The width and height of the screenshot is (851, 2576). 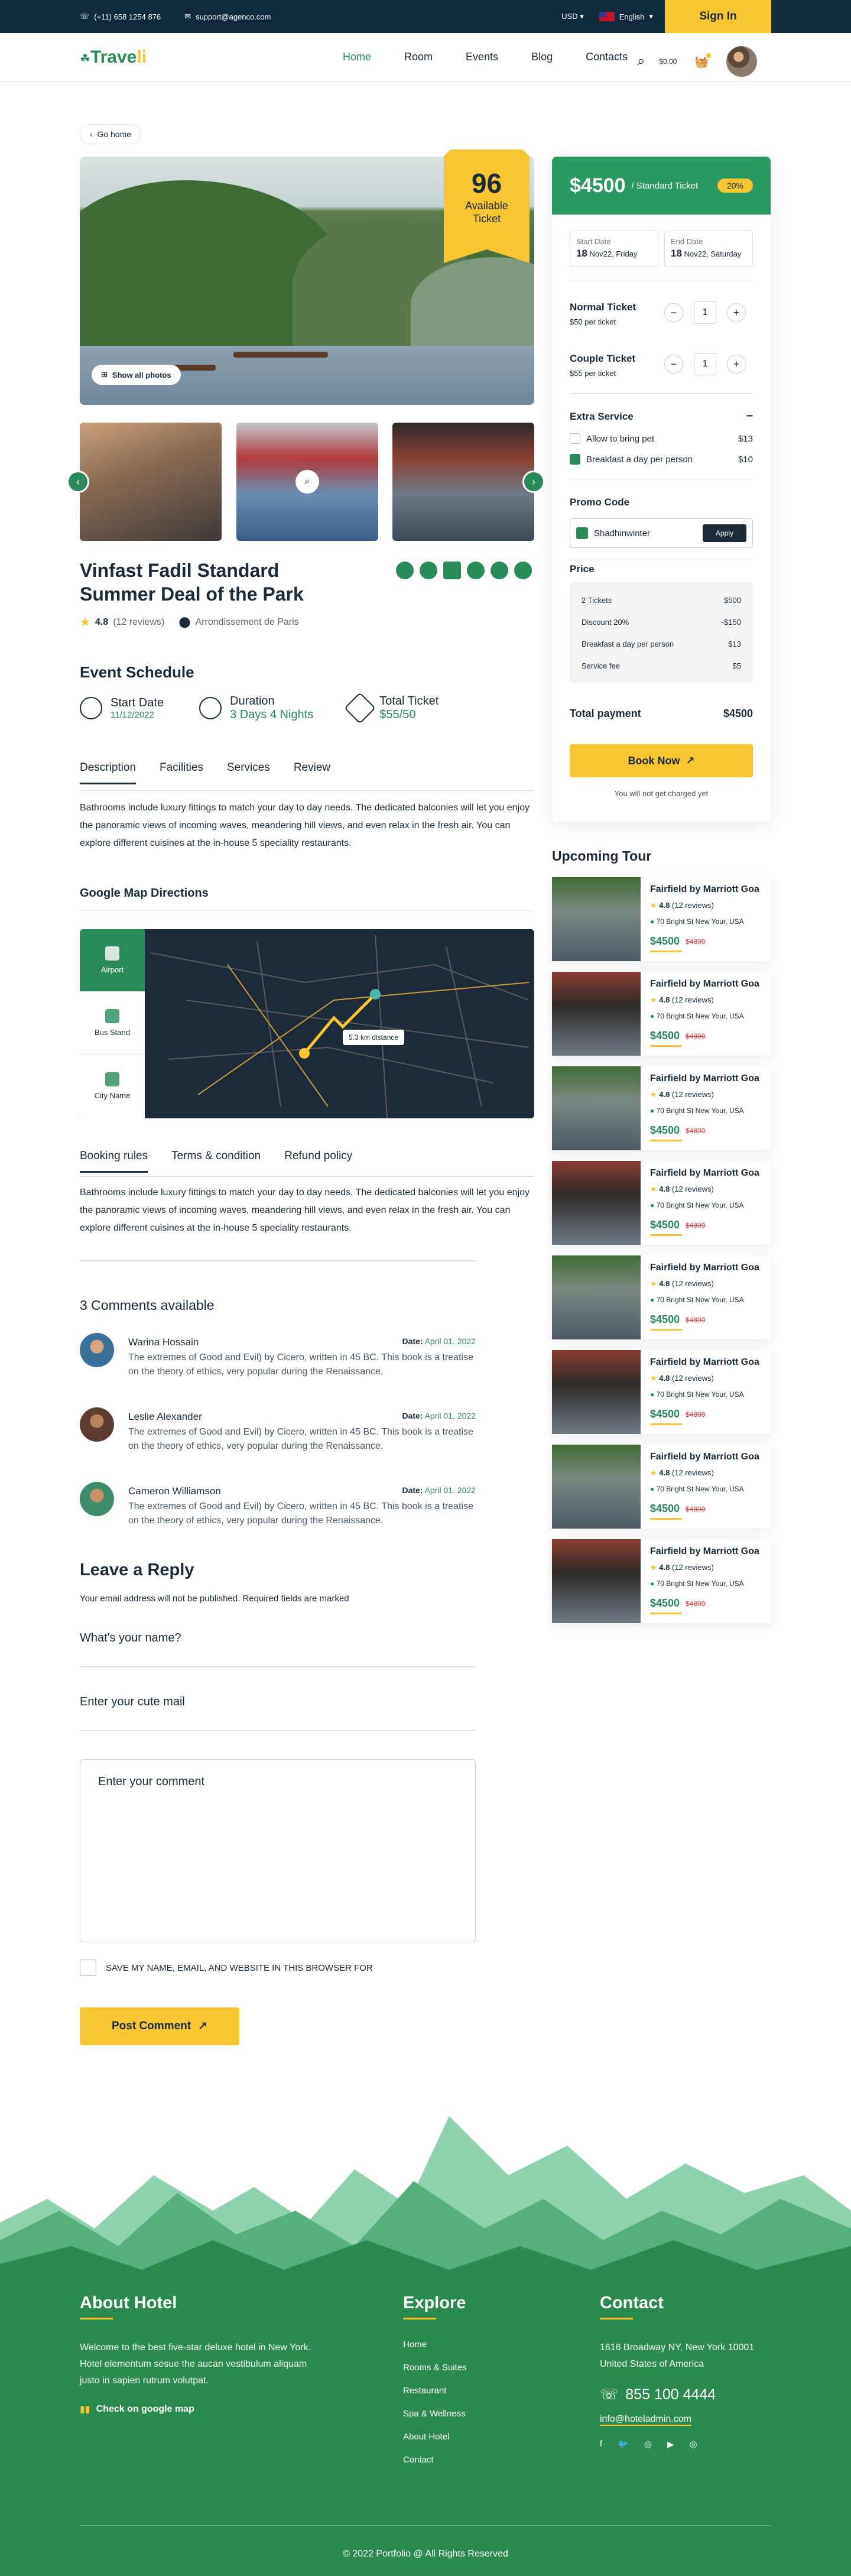 What do you see at coordinates (121, 16) in the screenshot?
I see `phone-contact: ☏ (+11) 658 1254 876` at bounding box center [121, 16].